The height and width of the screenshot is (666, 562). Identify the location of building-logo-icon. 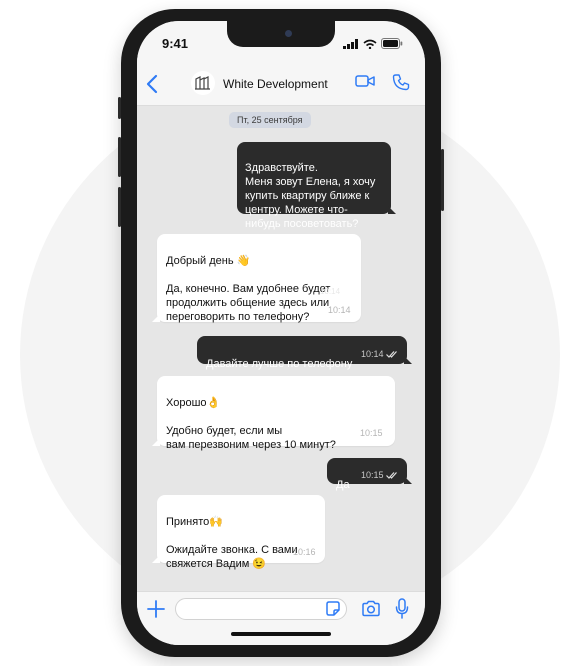
(202, 83).